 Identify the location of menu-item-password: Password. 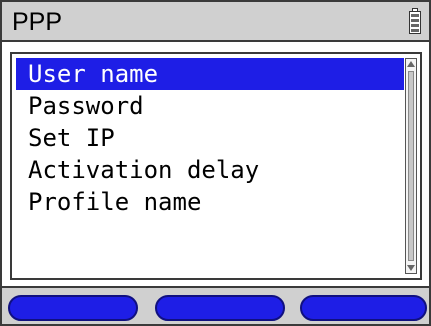
(210, 106).